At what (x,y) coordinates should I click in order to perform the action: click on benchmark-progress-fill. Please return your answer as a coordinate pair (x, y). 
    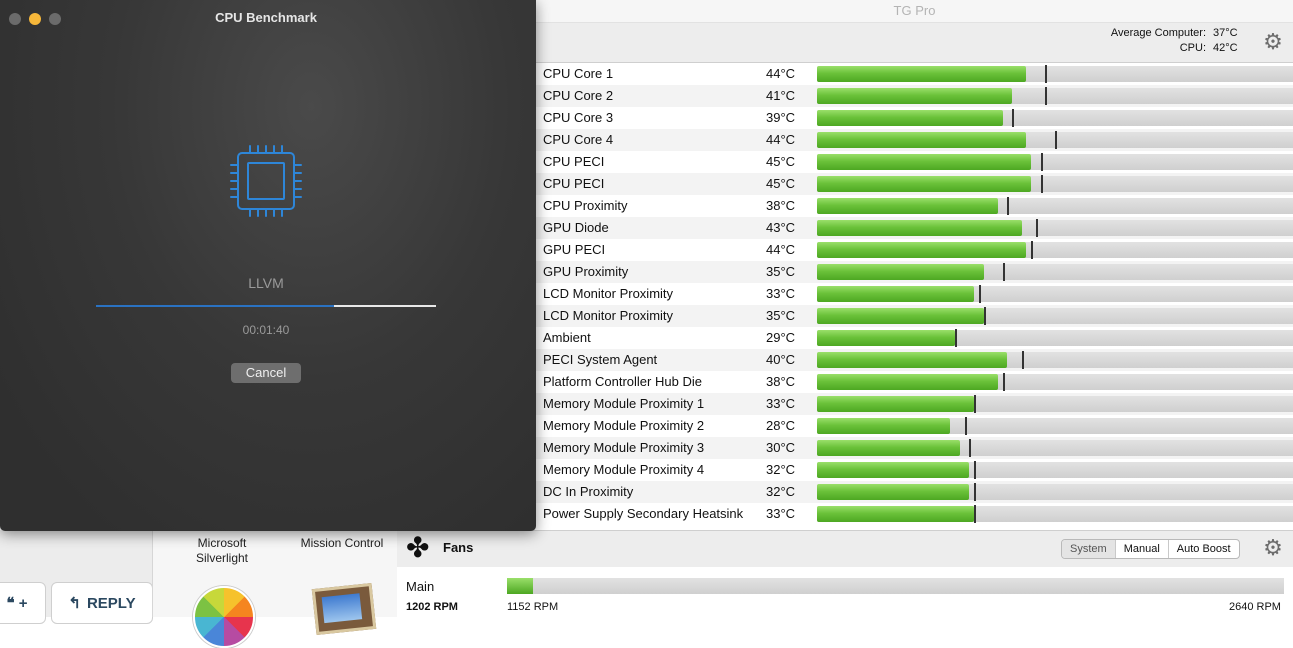
    Looking at the image, I should click on (215, 306).